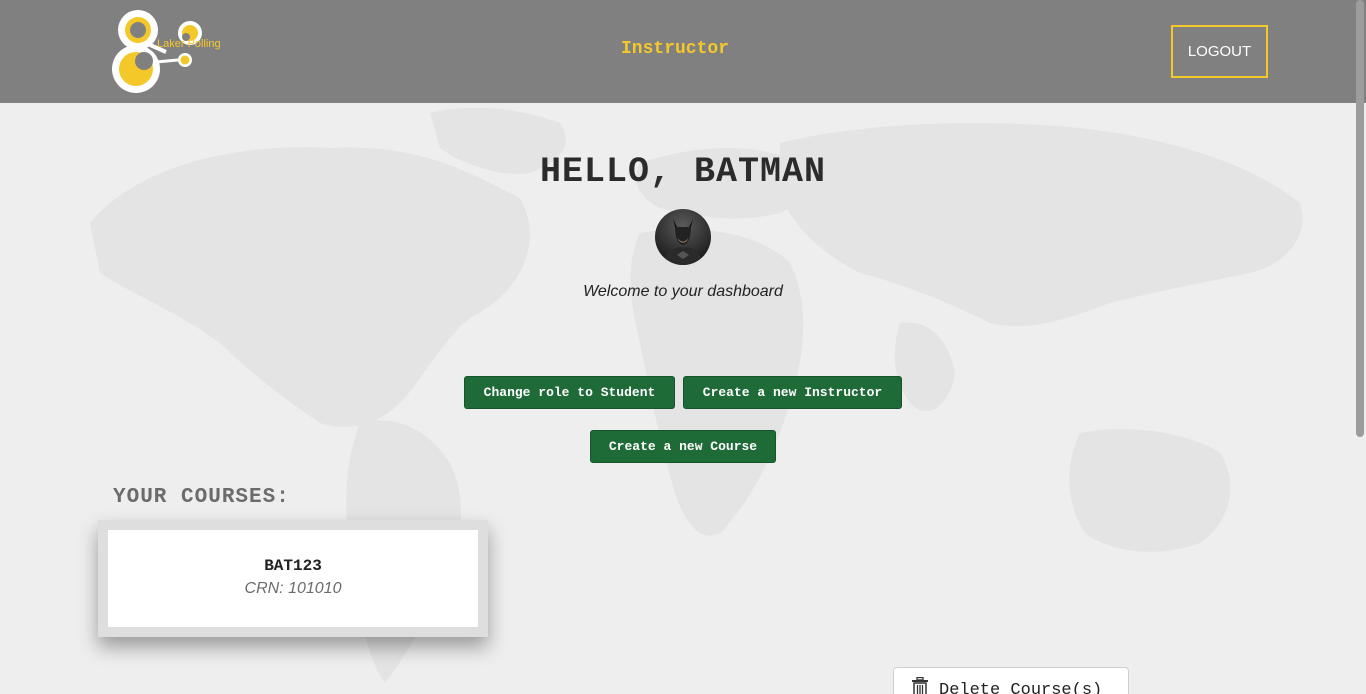 Image resolution: width=1366 pixels, height=694 pixels. Describe the element at coordinates (569, 392) in the screenshot. I see `change-role-button: Change role to Student` at that location.